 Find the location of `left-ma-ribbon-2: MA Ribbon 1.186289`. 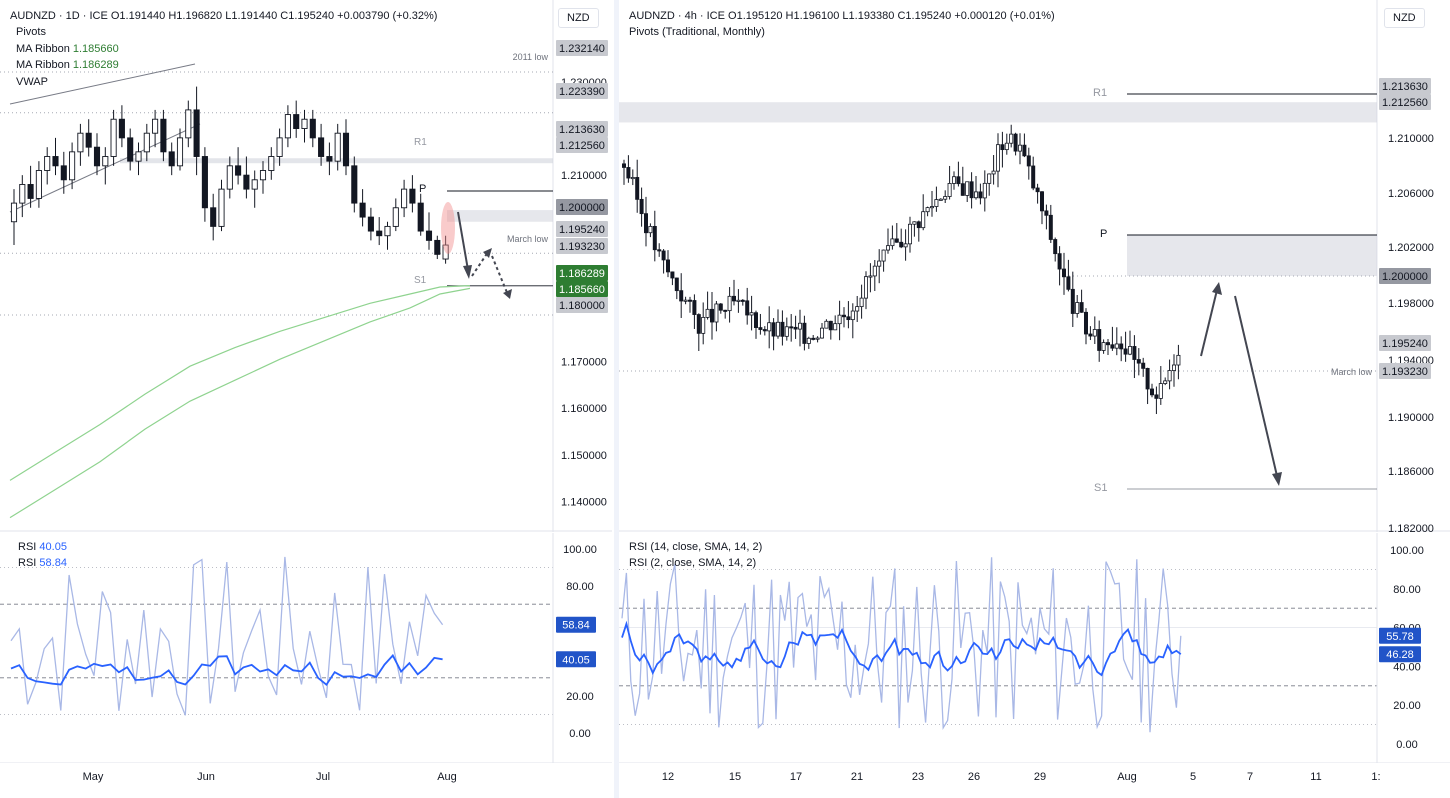

left-ma-ribbon-2: MA Ribbon 1.186289 is located at coordinates (67, 65).